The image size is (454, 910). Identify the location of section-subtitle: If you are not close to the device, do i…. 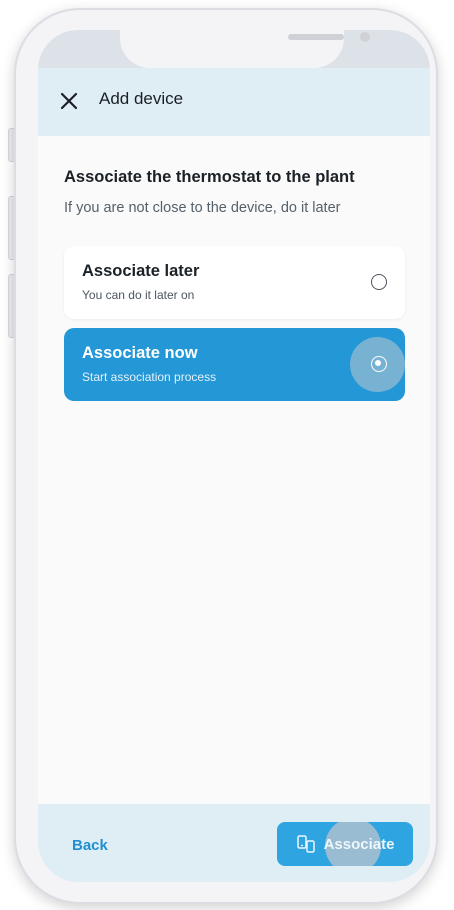
(202, 208).